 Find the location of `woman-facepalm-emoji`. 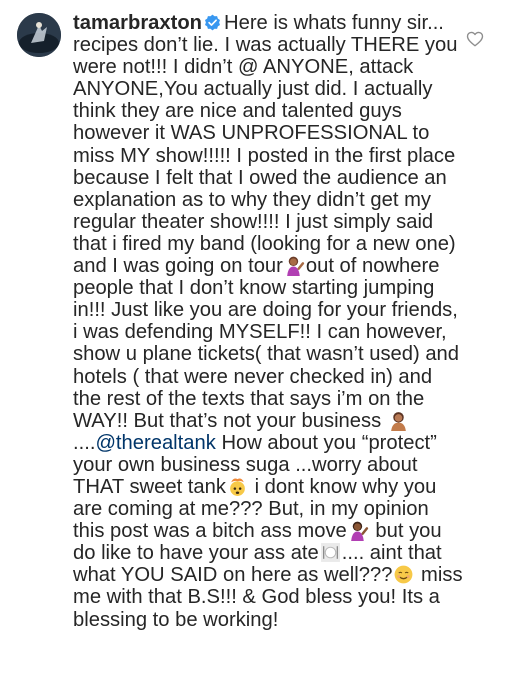

woman-facepalm-emoji is located at coordinates (398, 421).